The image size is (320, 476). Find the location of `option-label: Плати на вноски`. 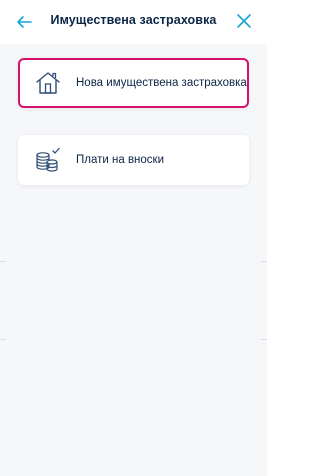

option-label: Плати на вноски is located at coordinates (120, 160).